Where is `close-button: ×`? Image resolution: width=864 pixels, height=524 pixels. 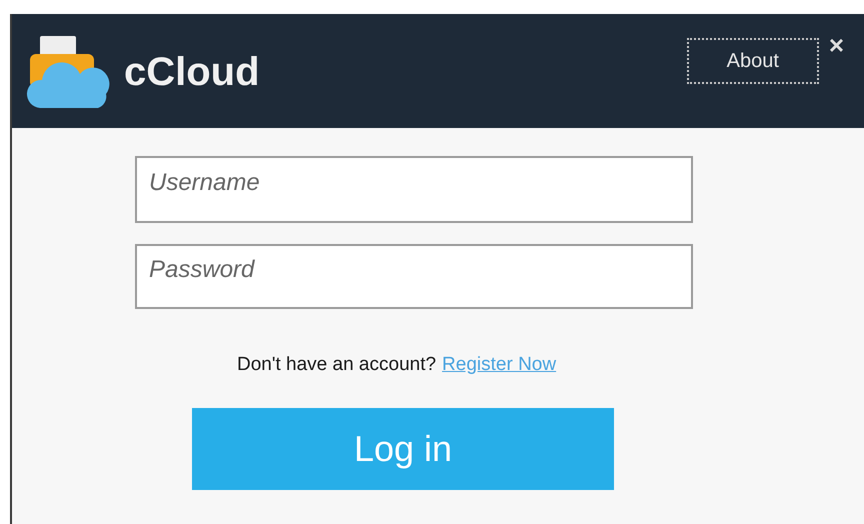
close-button: × is located at coordinates (836, 45).